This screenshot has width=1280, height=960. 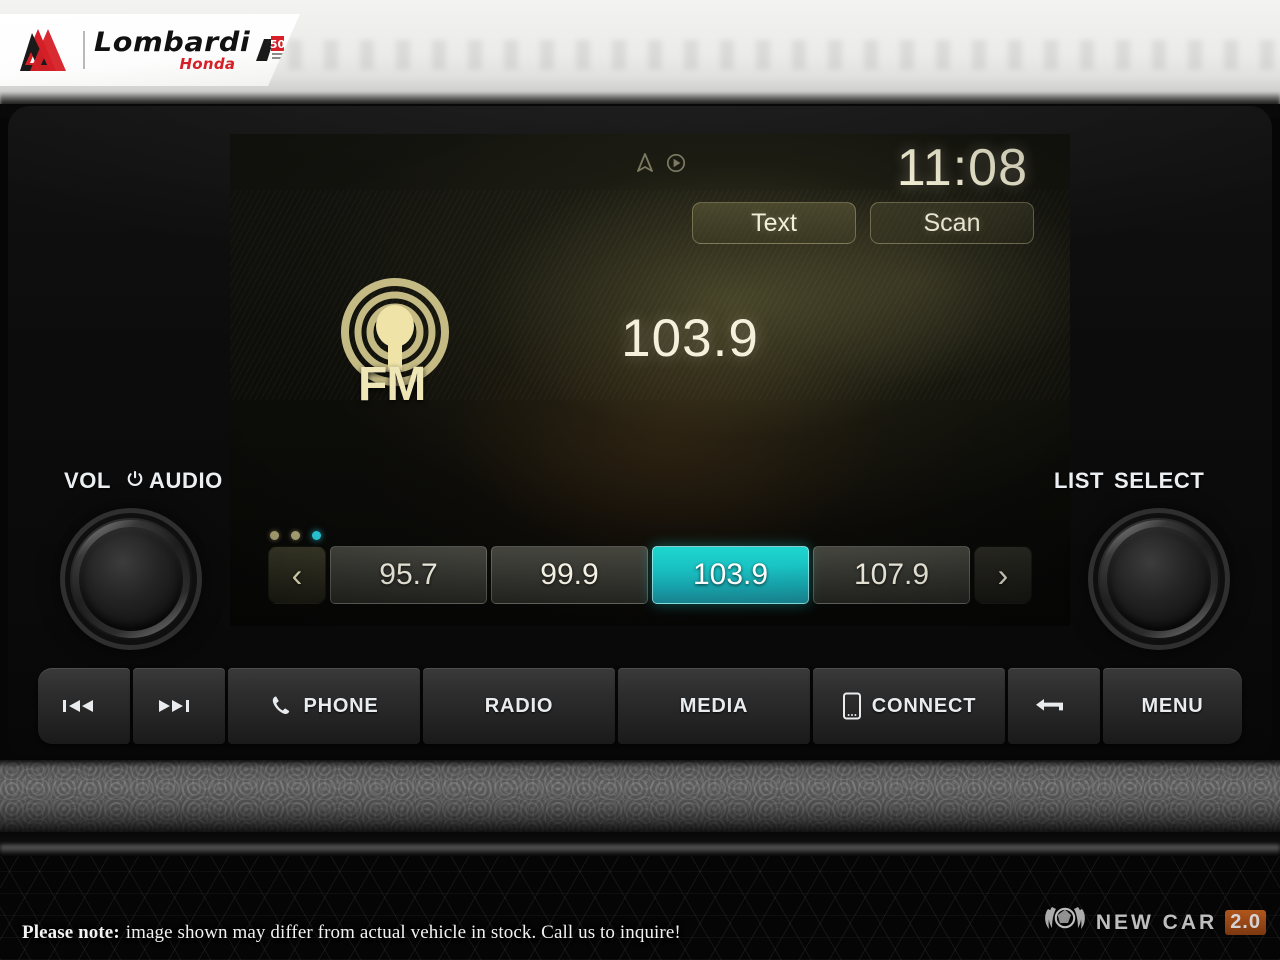 I want to click on power-icon, so click(x=135, y=481).